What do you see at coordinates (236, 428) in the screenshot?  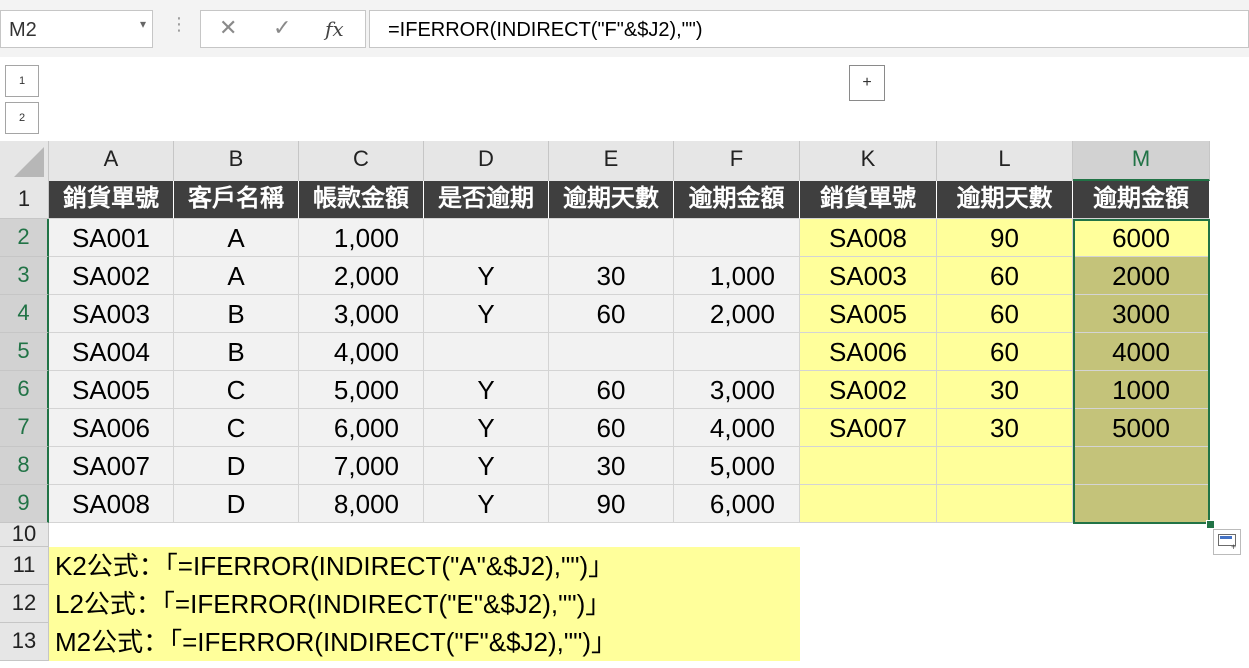 I see `cell-b7: C` at bounding box center [236, 428].